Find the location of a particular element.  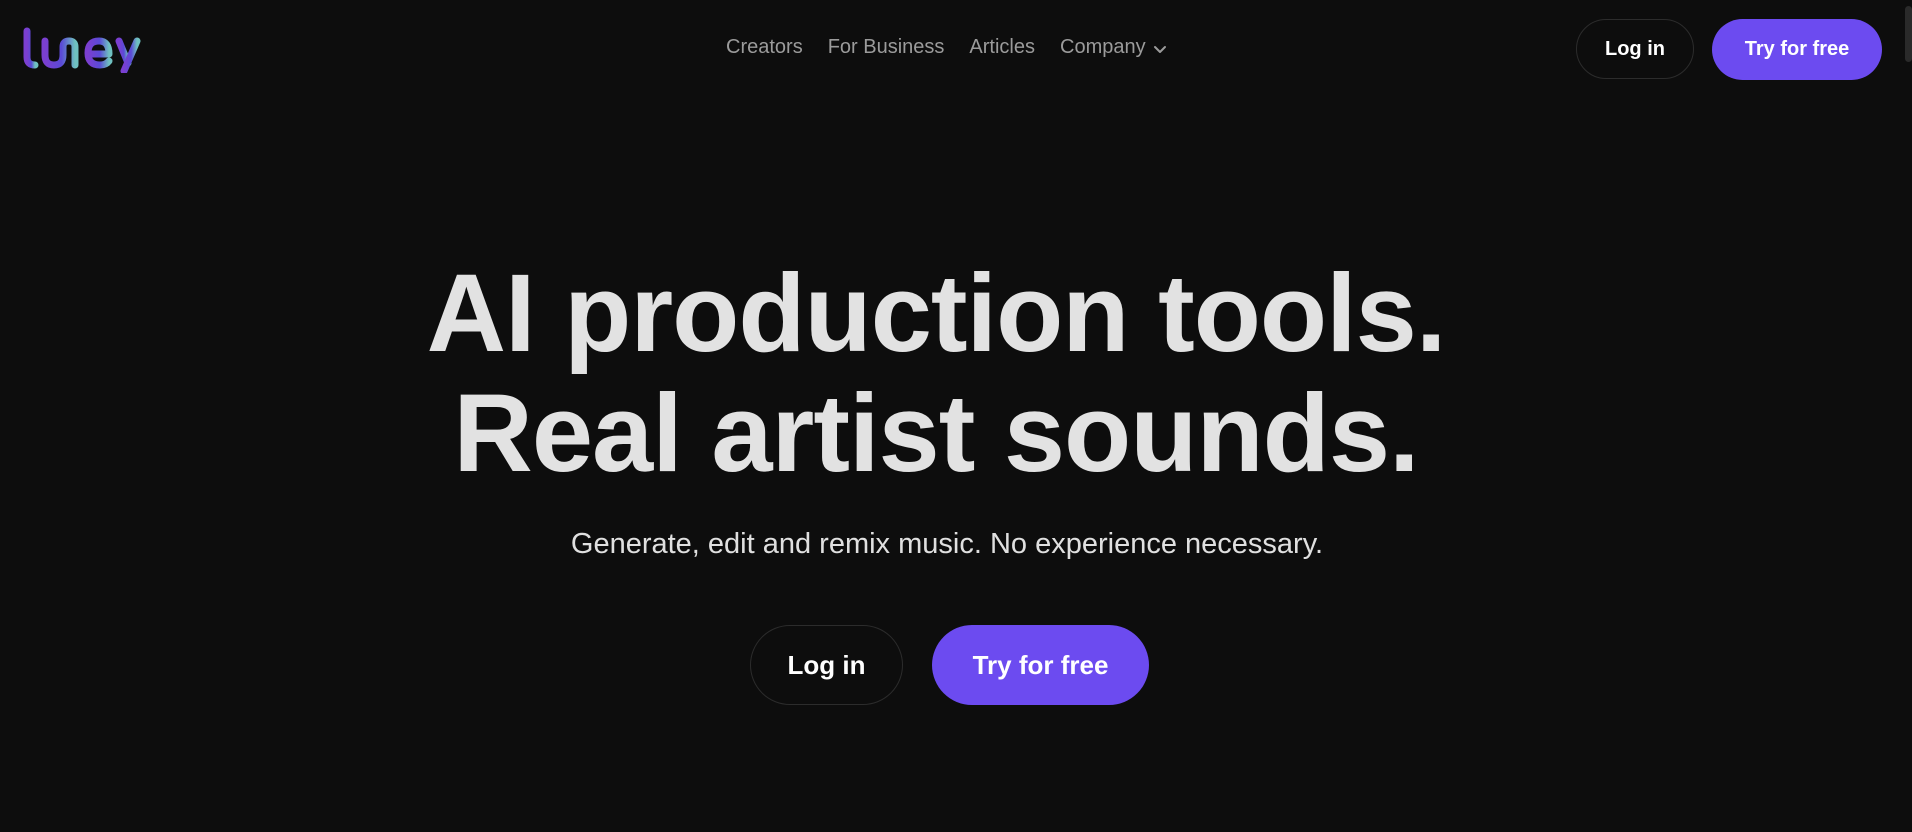

nav-company: Company is located at coordinates (1113, 47).